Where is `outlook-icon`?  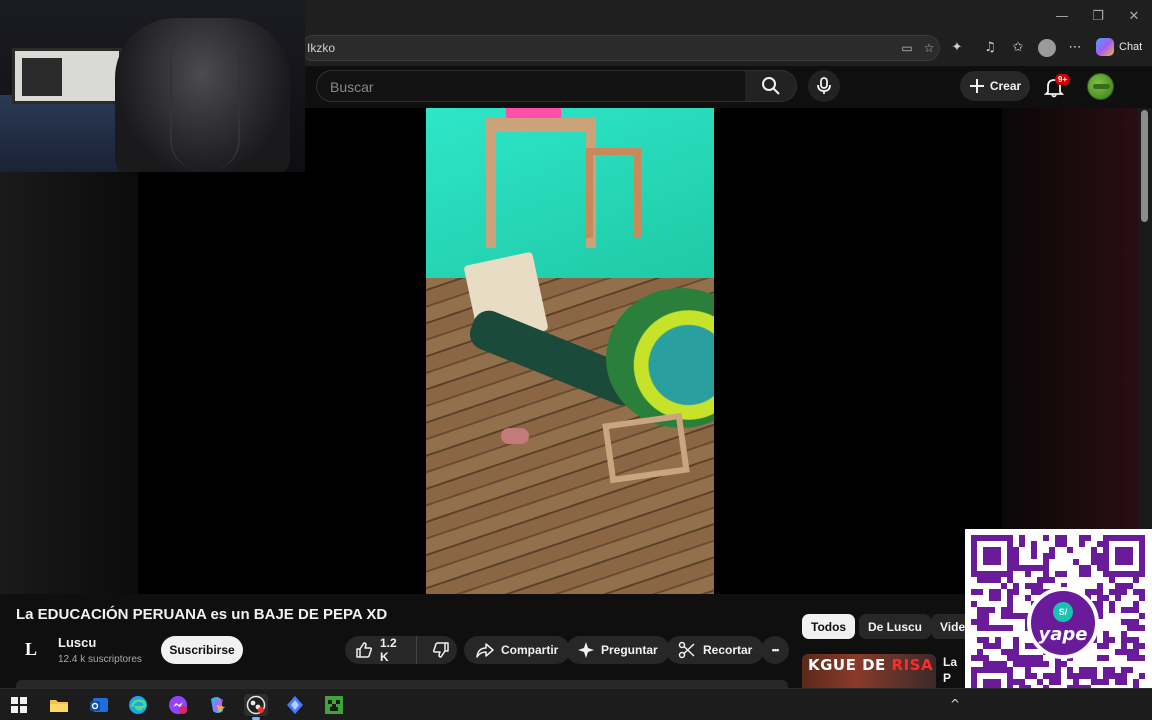
outlook-icon is located at coordinates (99, 705).